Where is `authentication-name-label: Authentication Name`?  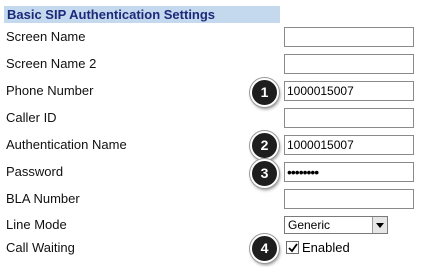 authentication-name-label: Authentication Name is located at coordinates (66, 144).